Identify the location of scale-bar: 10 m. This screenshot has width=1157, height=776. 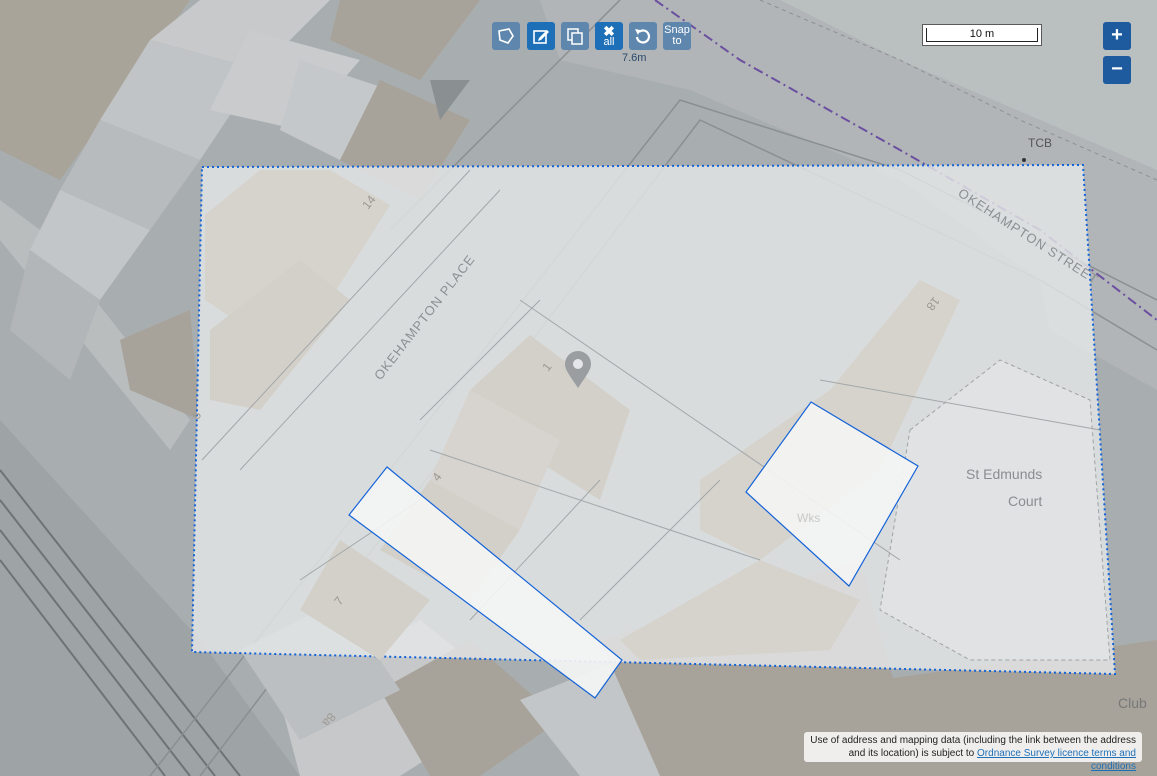
(982, 35).